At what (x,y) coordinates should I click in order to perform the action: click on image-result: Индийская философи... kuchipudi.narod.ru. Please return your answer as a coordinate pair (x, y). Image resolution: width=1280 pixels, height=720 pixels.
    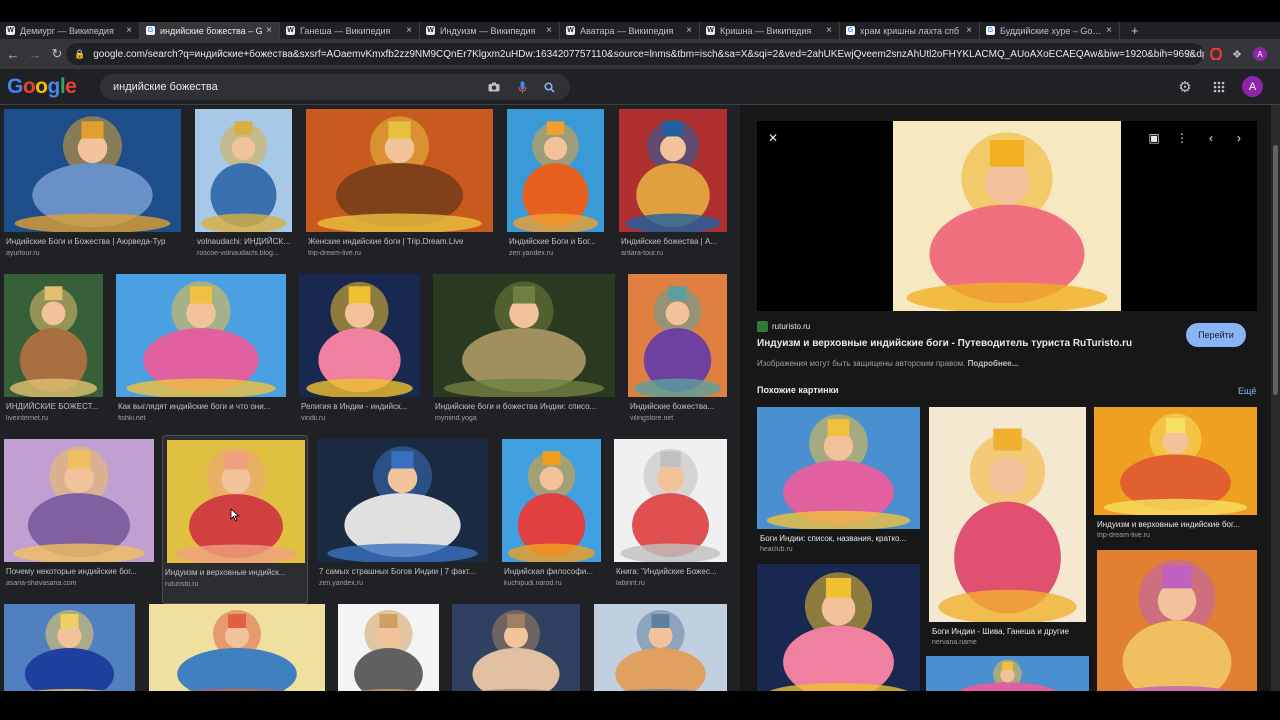
    Looking at the image, I should click on (551, 519).